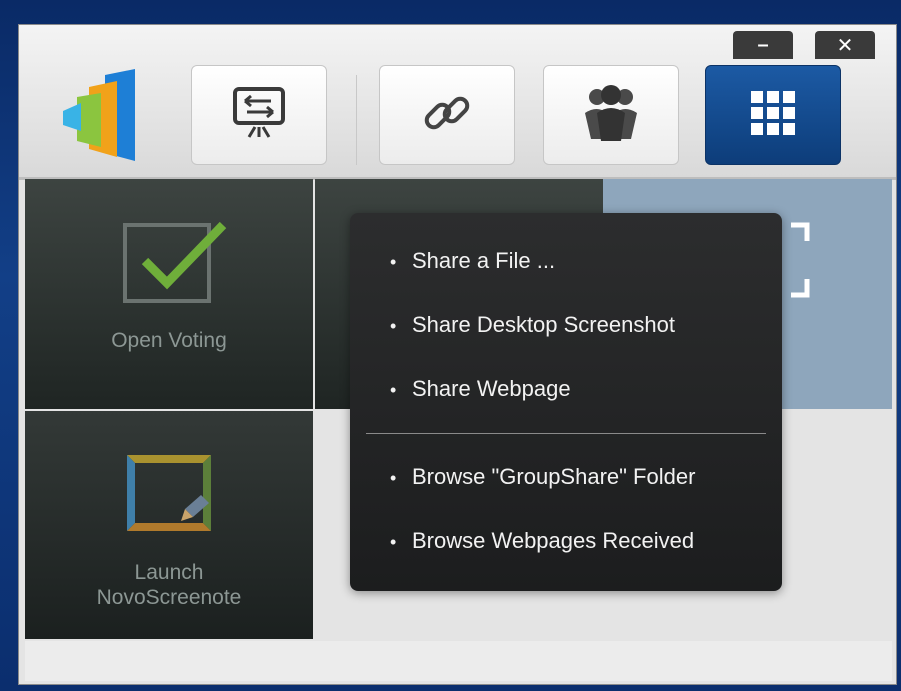 This screenshot has width=901, height=691. I want to click on screen-share-icon, so click(259, 115).